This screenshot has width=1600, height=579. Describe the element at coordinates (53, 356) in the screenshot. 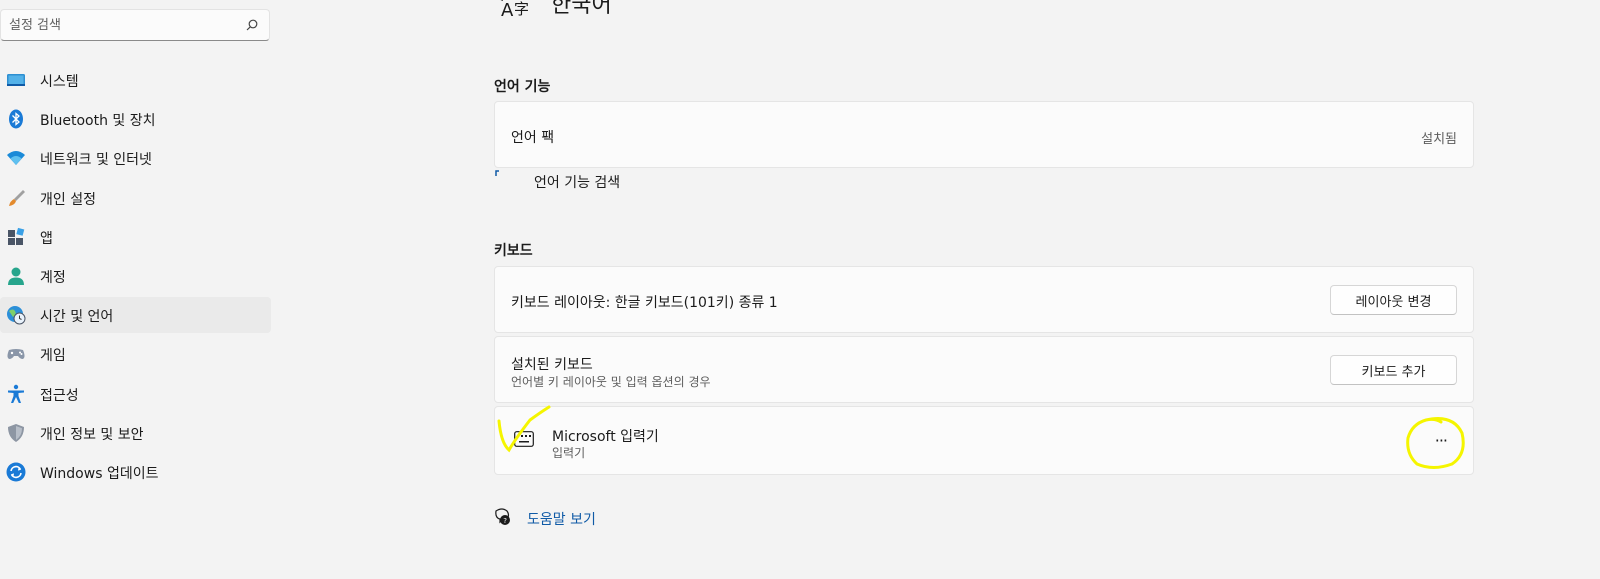

I see `sidebar-item-label: 게임` at that location.